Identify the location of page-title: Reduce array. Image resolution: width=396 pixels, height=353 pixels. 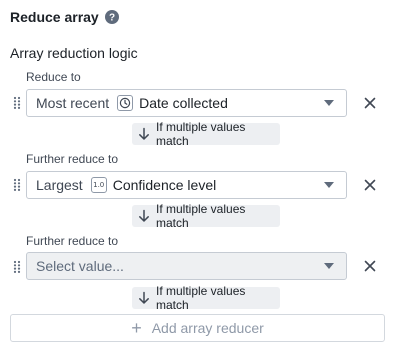
(54, 17).